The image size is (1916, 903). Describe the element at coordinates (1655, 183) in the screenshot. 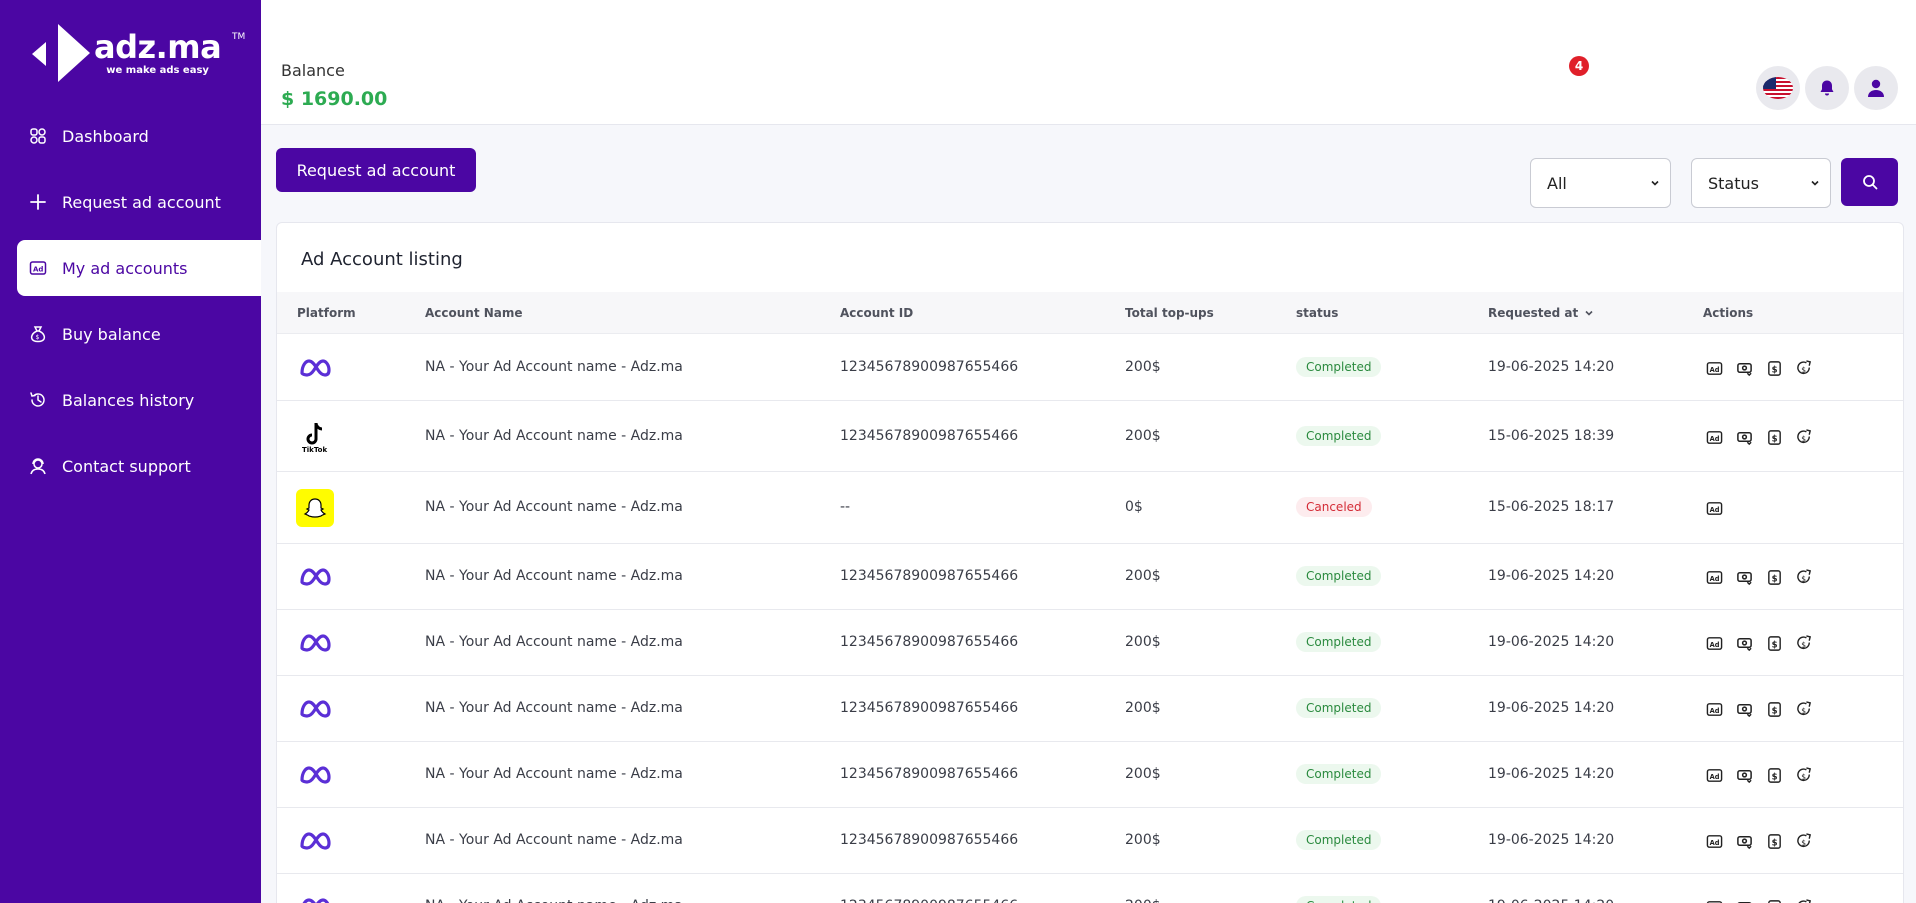

I see `chevron-down-icon` at that location.